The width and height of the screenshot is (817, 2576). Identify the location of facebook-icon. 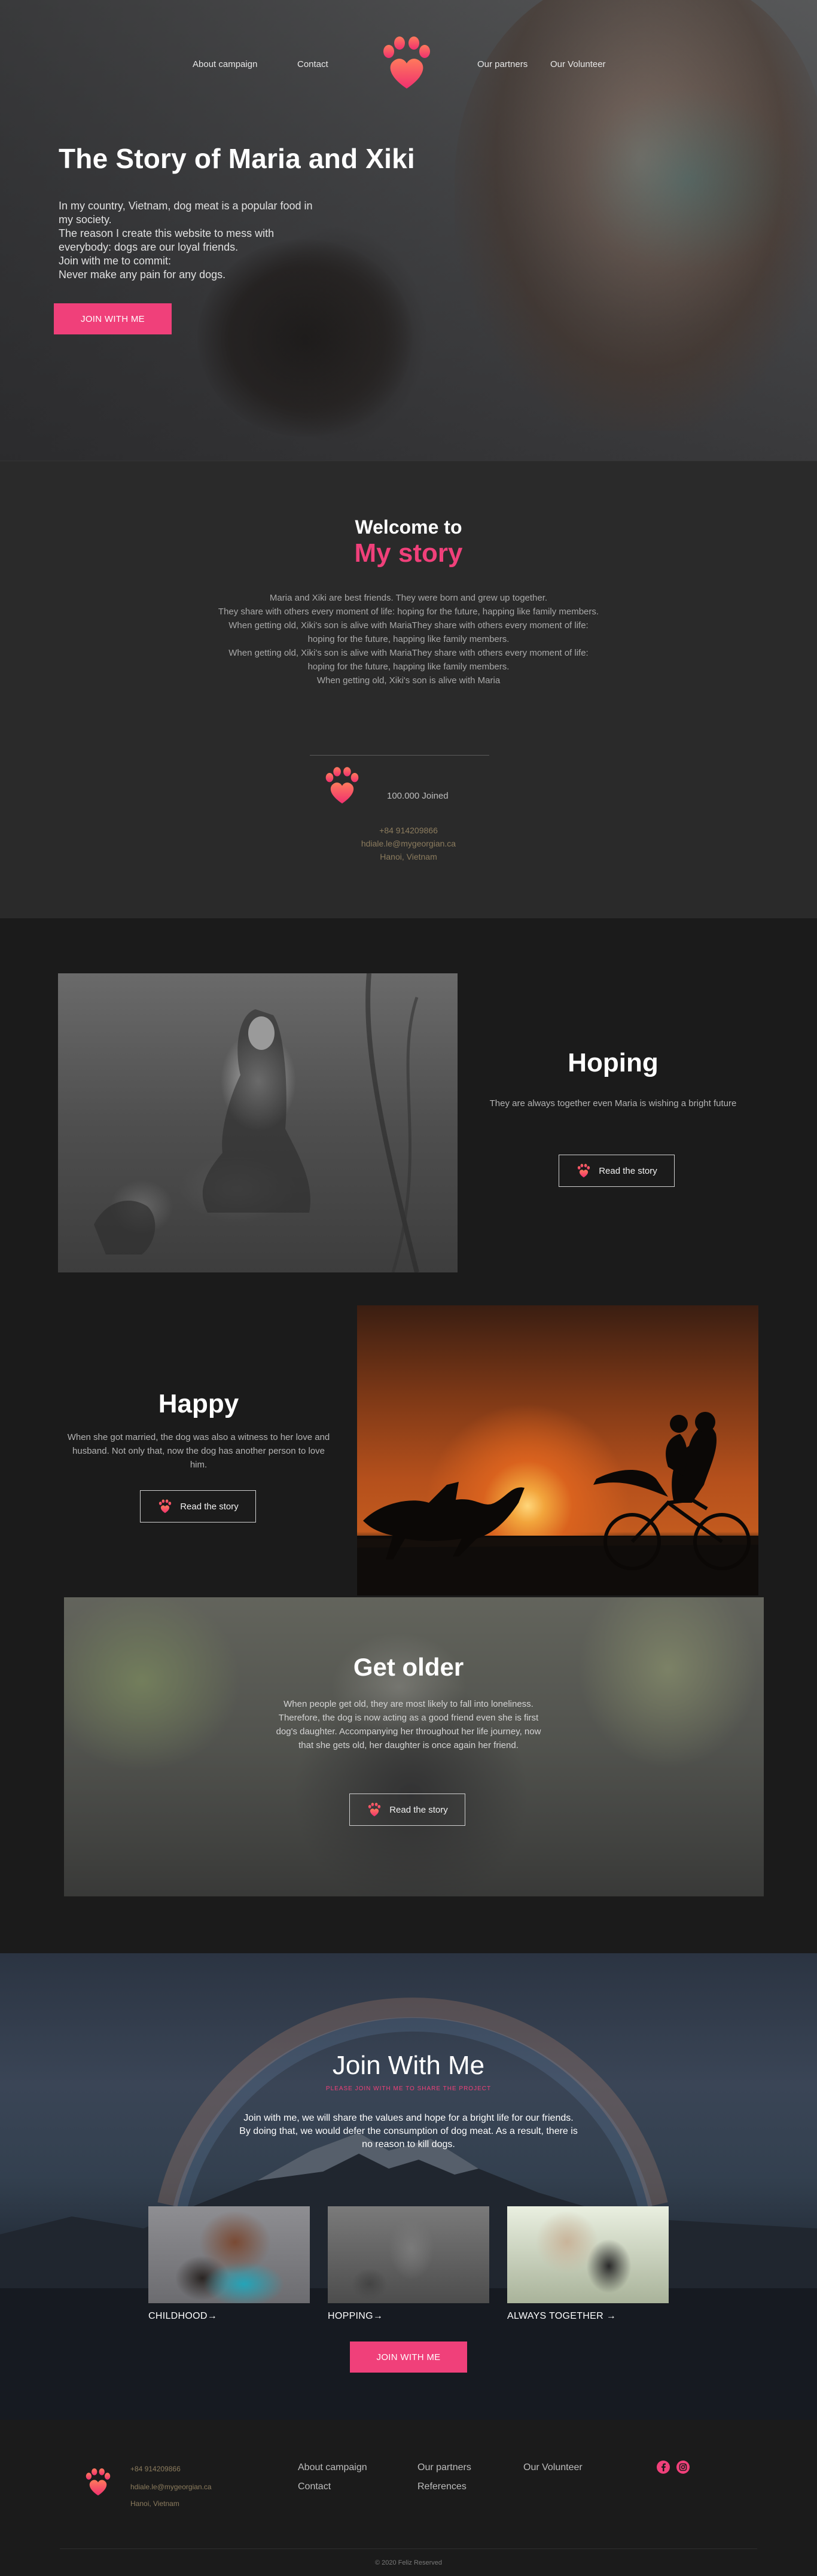
(663, 2467).